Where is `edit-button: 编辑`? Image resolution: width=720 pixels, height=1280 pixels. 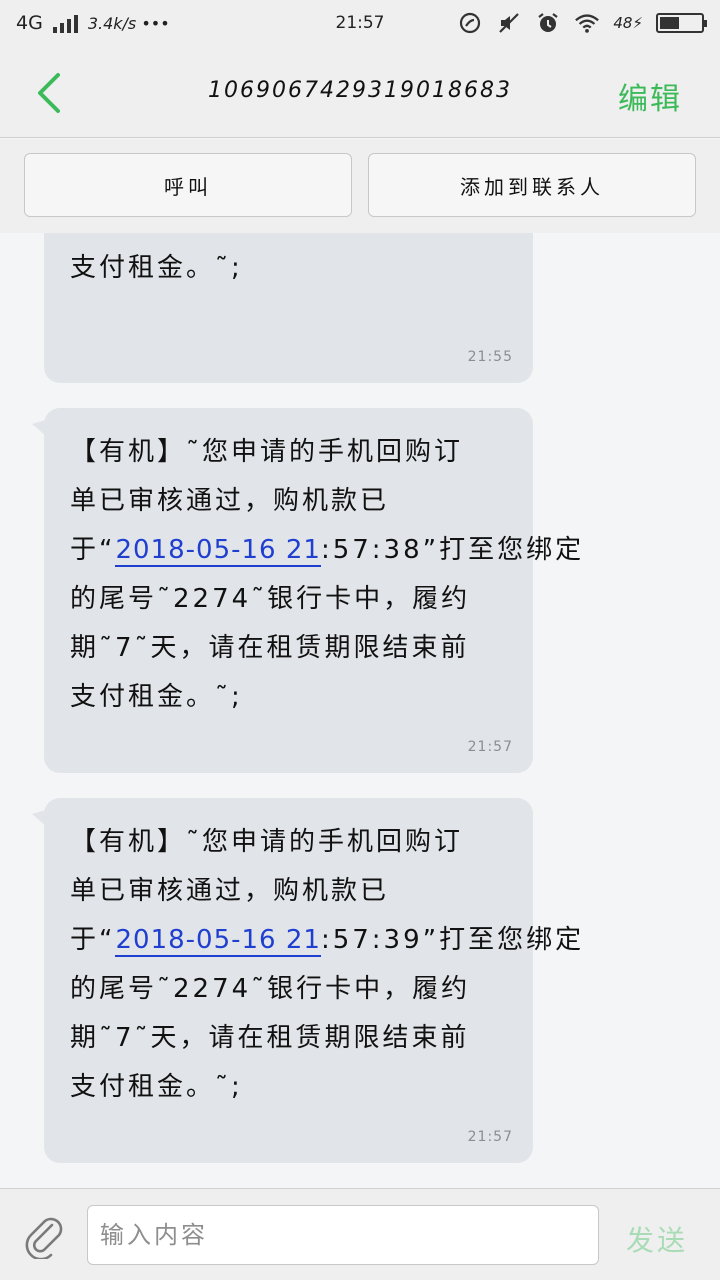 edit-button: 编辑 is located at coordinates (650, 96).